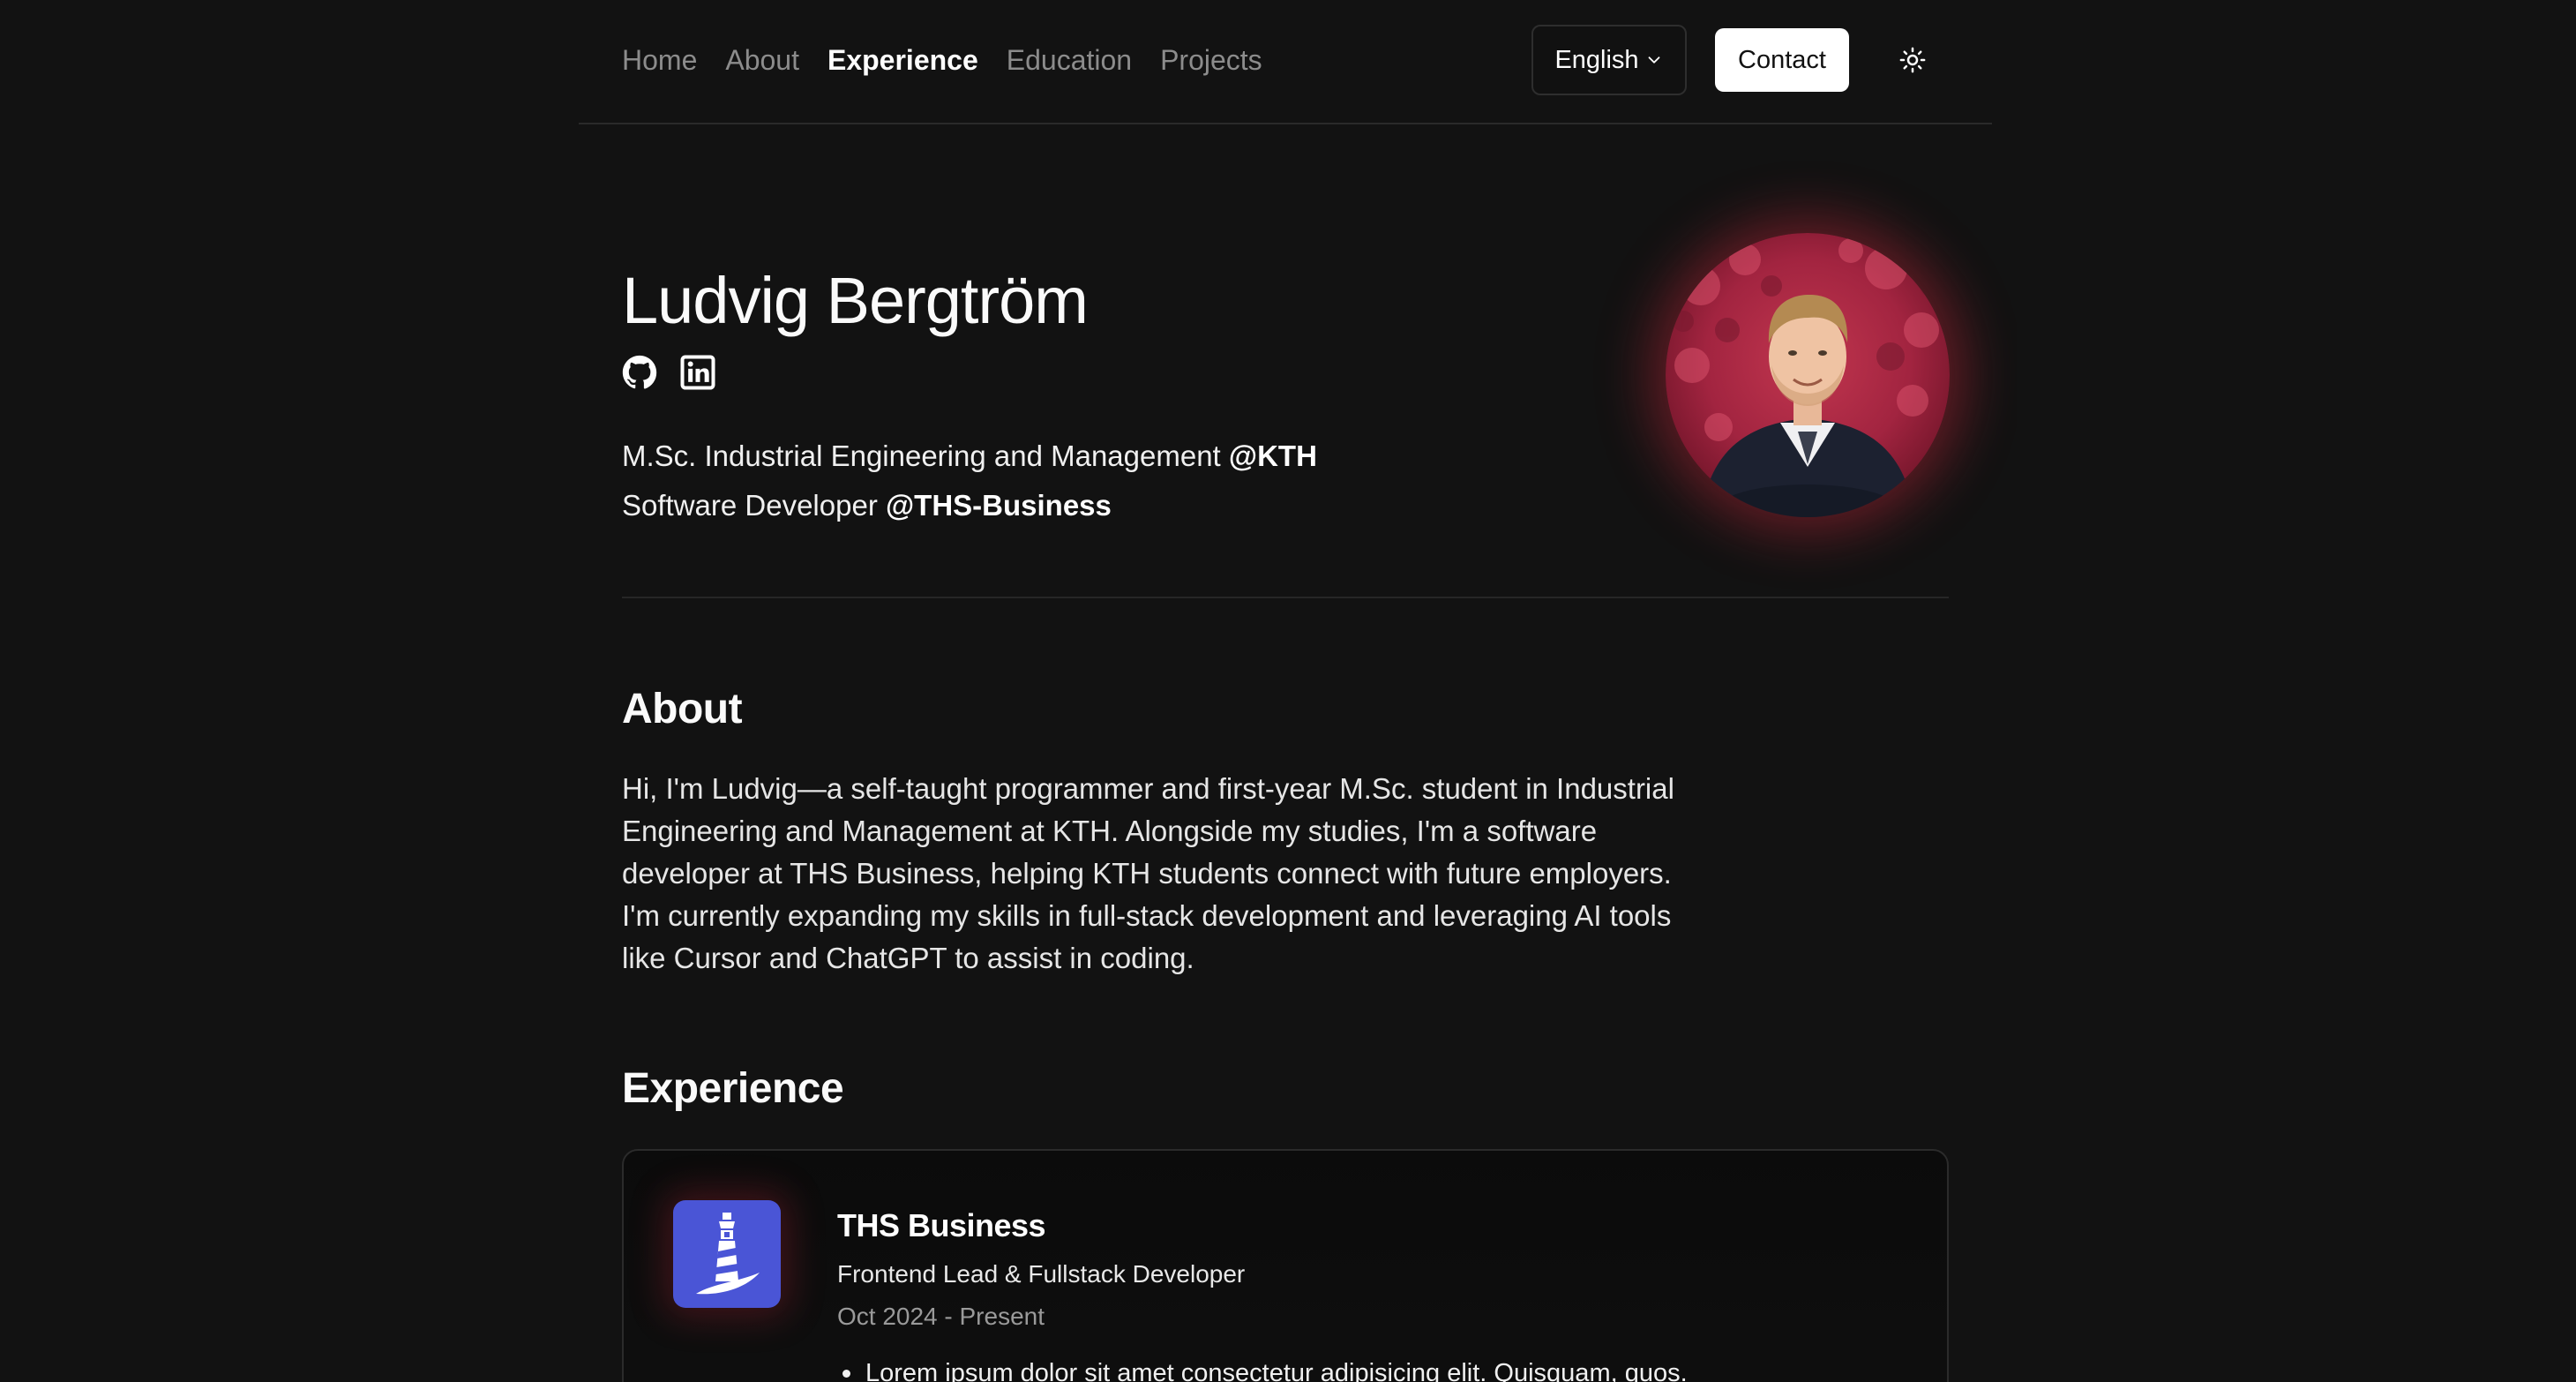  What do you see at coordinates (683, 709) in the screenshot?
I see `about-heading: About` at bounding box center [683, 709].